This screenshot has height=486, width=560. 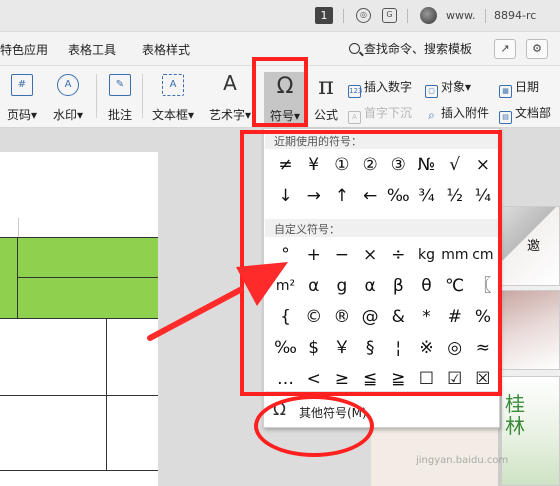 What do you see at coordinates (355, 91) in the screenshot?
I see `insert-number-icon: 123` at bounding box center [355, 91].